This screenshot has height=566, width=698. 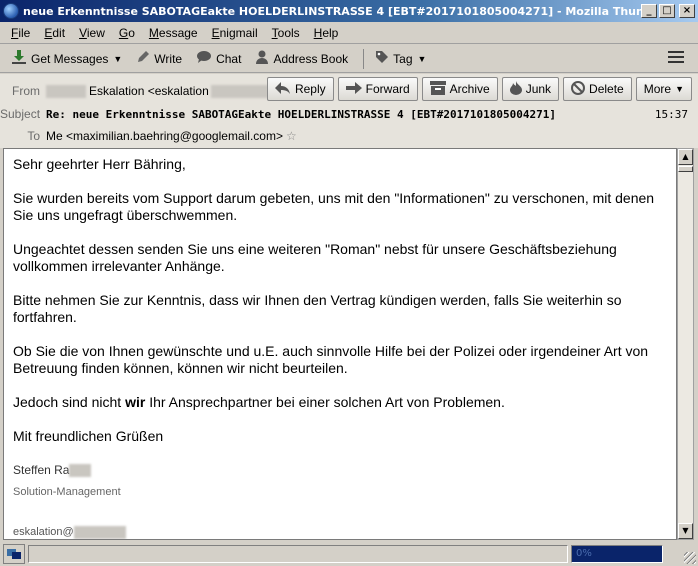 I want to click on connection-icon, so click(x=14, y=553).